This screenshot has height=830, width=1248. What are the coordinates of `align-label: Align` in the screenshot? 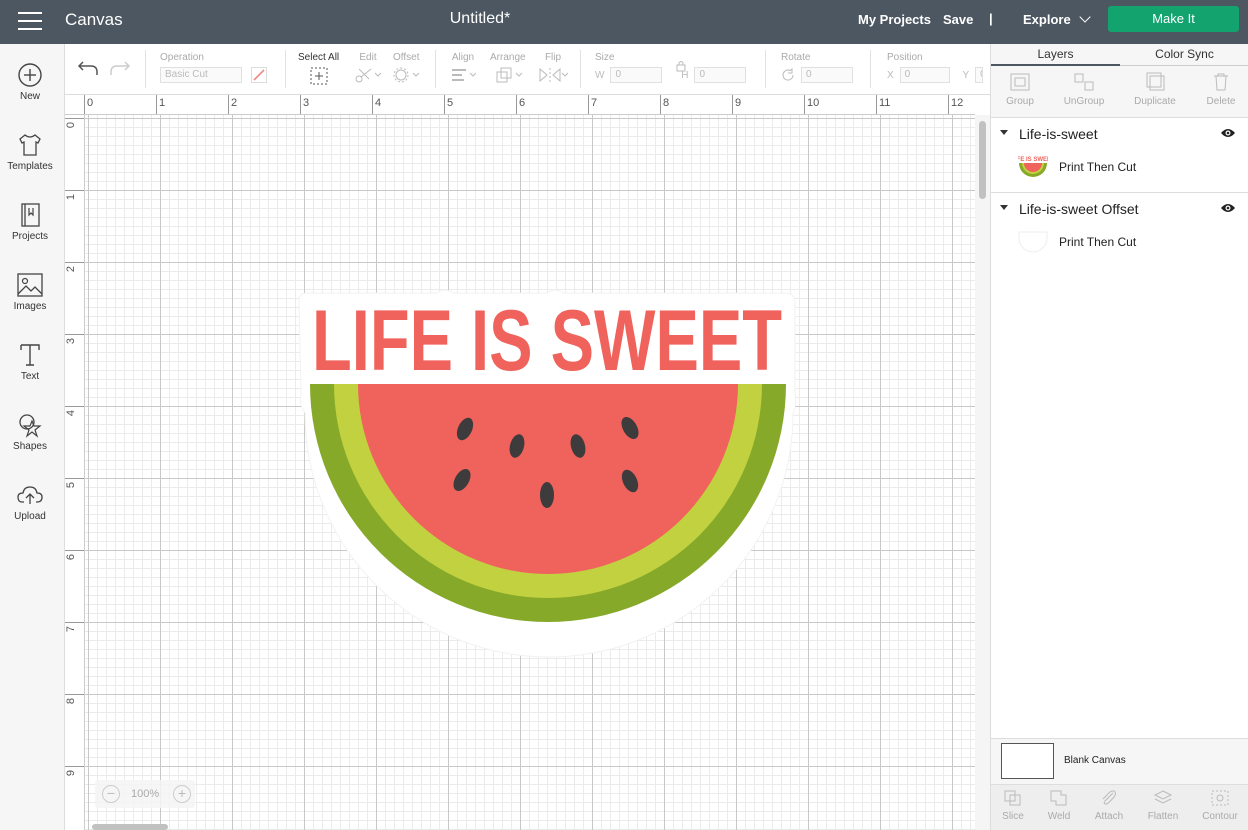 It's located at (463, 57).